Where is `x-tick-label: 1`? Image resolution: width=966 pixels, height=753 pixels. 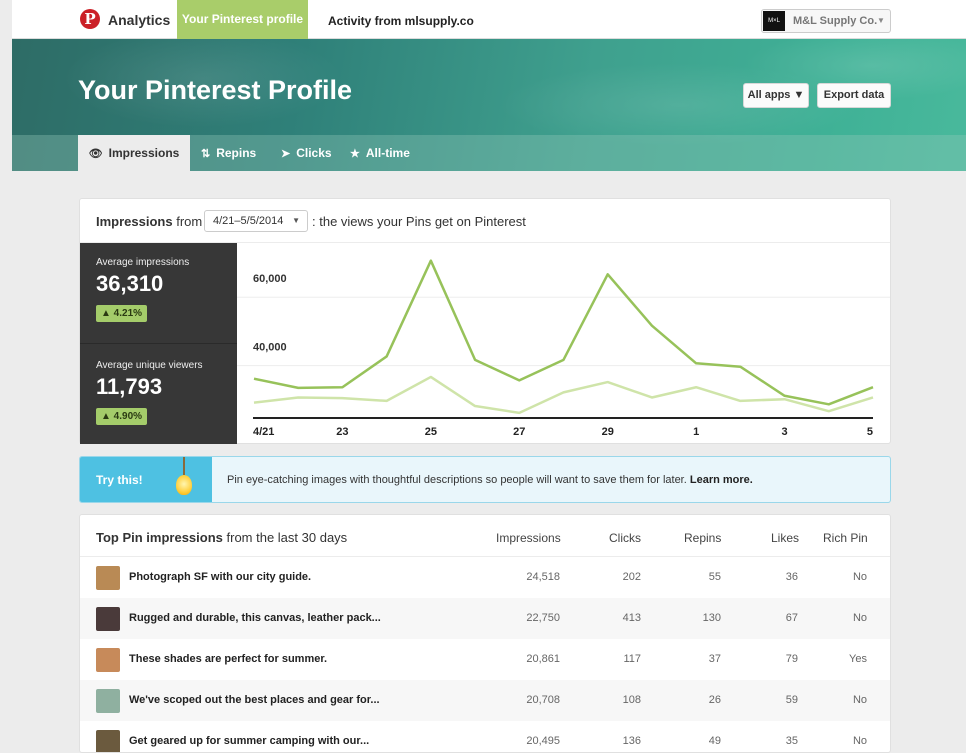
x-tick-label: 1 is located at coordinates (696, 432).